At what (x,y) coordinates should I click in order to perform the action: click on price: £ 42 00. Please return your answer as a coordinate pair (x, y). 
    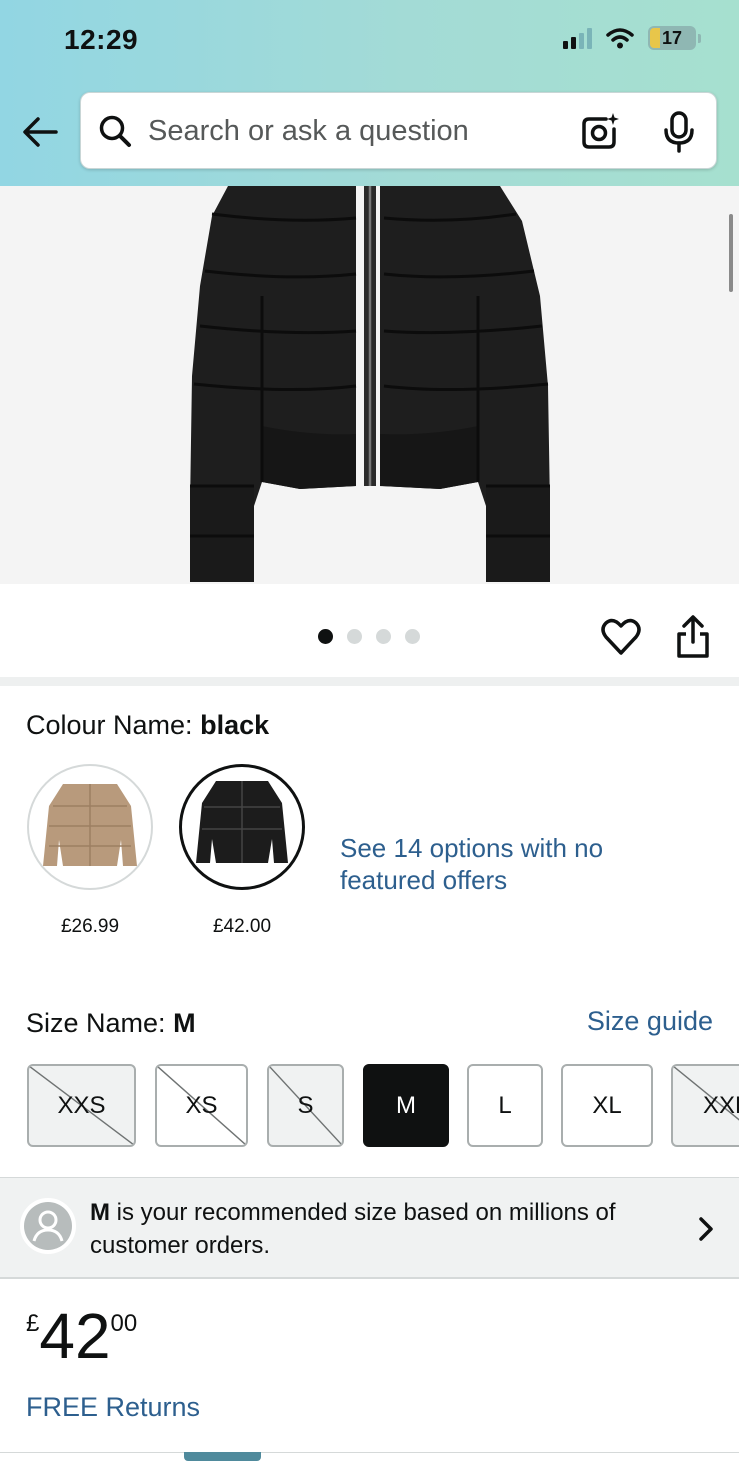
    Looking at the image, I should click on (82, 1336).